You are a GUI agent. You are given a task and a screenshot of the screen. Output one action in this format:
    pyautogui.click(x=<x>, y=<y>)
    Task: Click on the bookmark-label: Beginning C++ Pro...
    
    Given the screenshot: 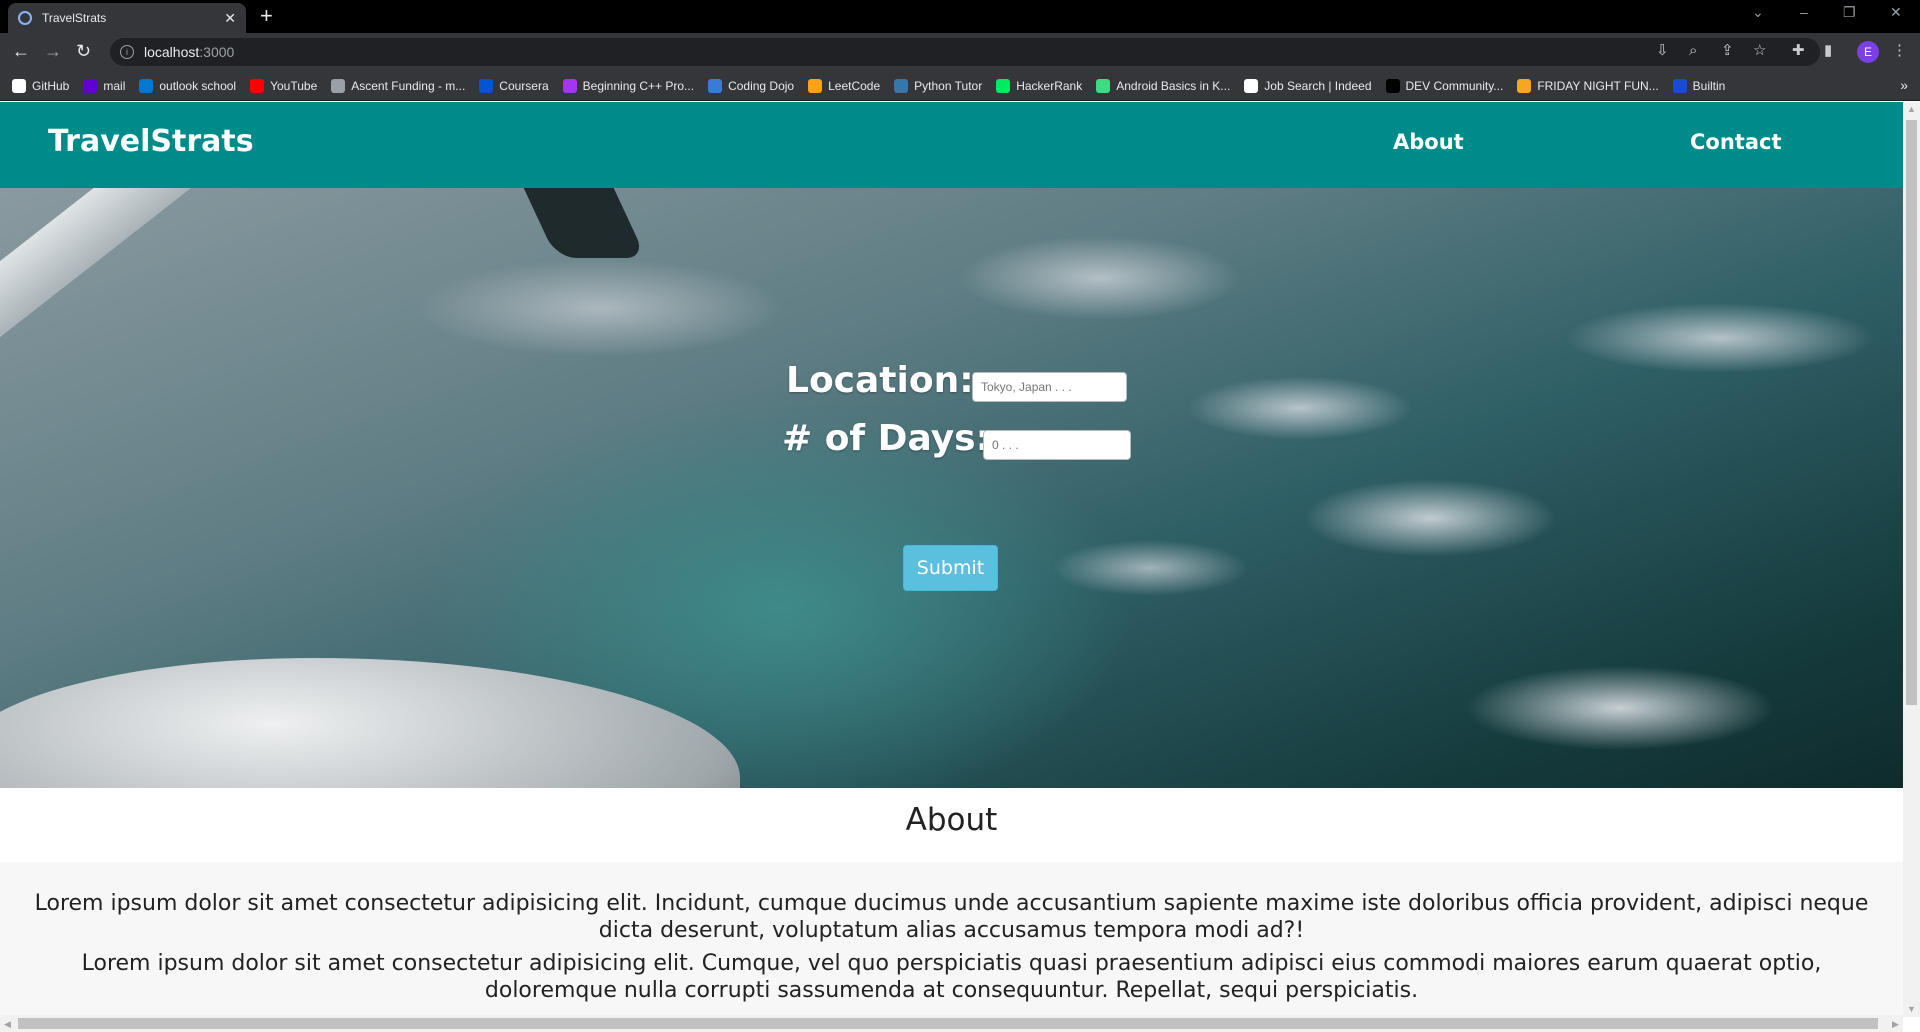 What is the action you would take?
    pyautogui.click(x=638, y=85)
    